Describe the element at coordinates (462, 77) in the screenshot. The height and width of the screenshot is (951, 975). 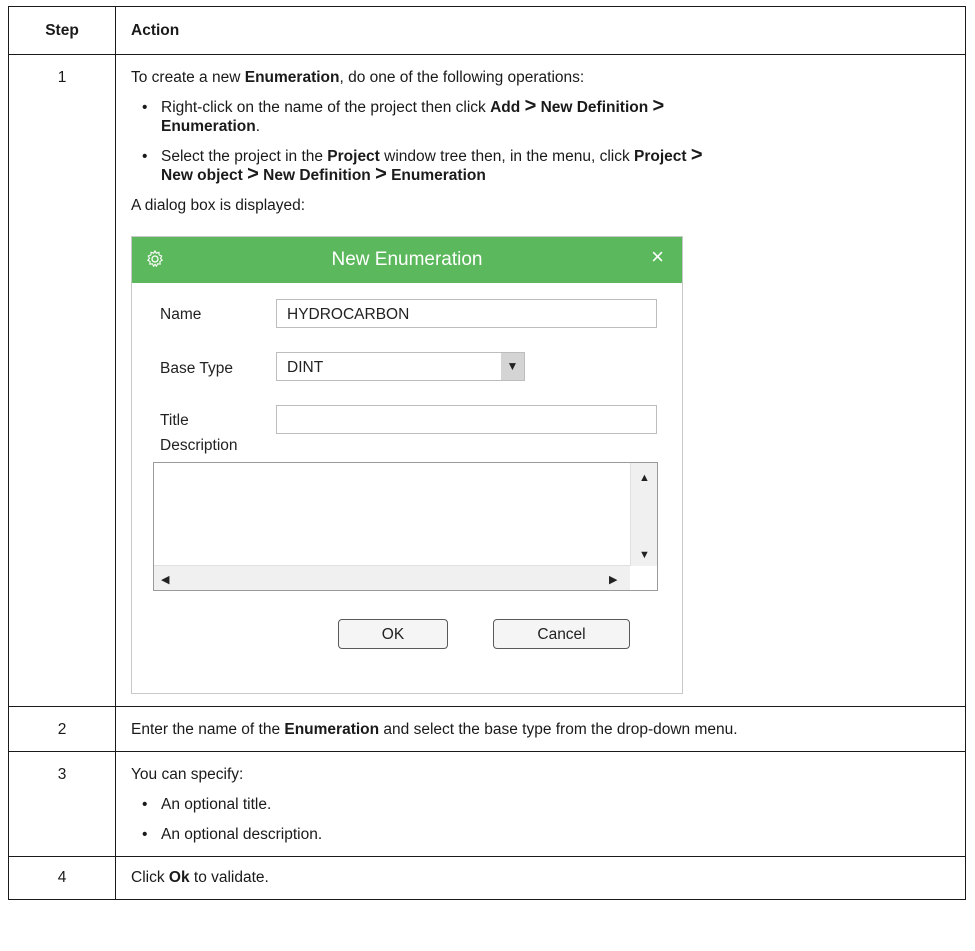
I see `text: , do one of the following operations:` at that location.